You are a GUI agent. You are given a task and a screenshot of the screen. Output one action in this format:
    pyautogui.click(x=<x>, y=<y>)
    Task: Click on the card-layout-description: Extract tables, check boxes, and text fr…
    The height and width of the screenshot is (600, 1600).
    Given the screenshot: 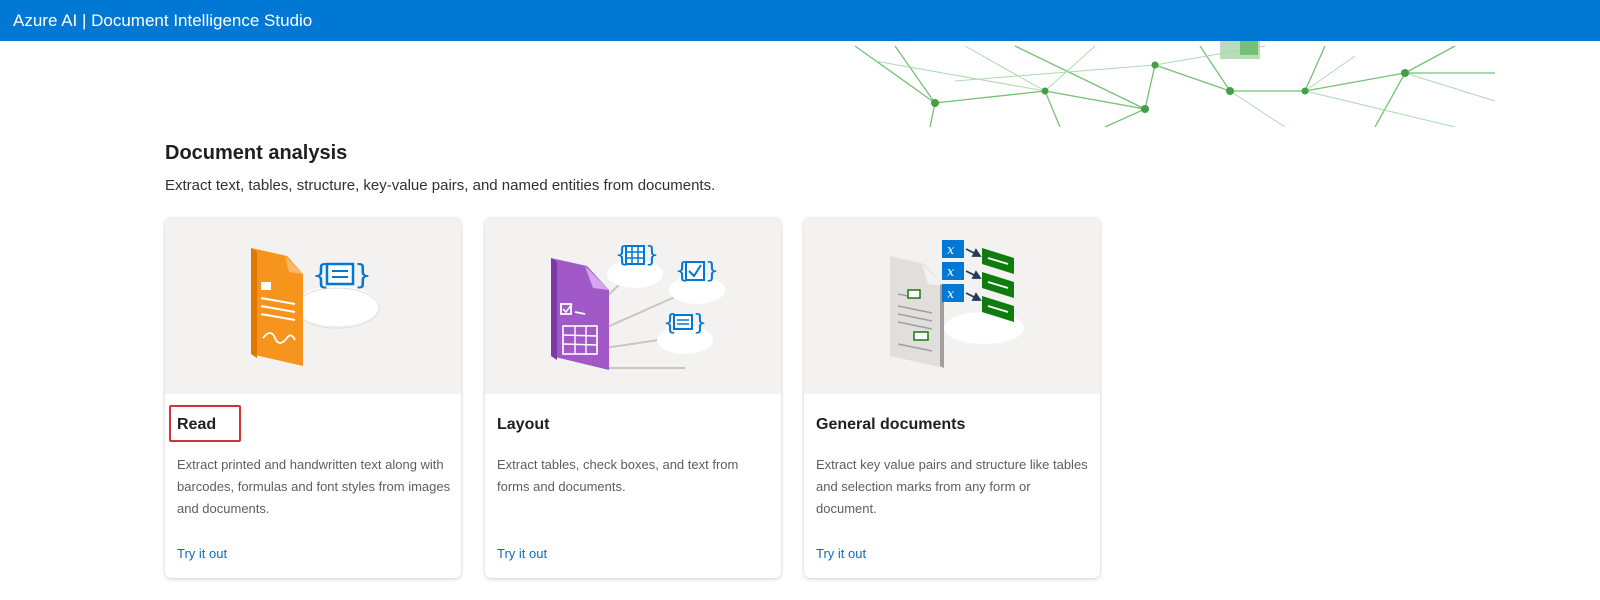 What is the action you would take?
    pyautogui.click(x=618, y=475)
    